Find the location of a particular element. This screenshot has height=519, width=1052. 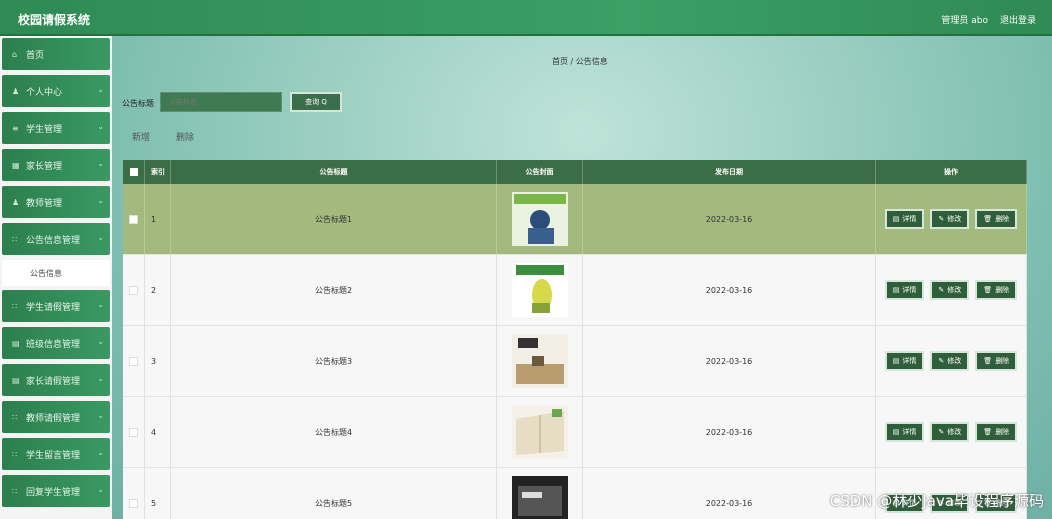

row-title: 公告标题1 is located at coordinates (334, 219).